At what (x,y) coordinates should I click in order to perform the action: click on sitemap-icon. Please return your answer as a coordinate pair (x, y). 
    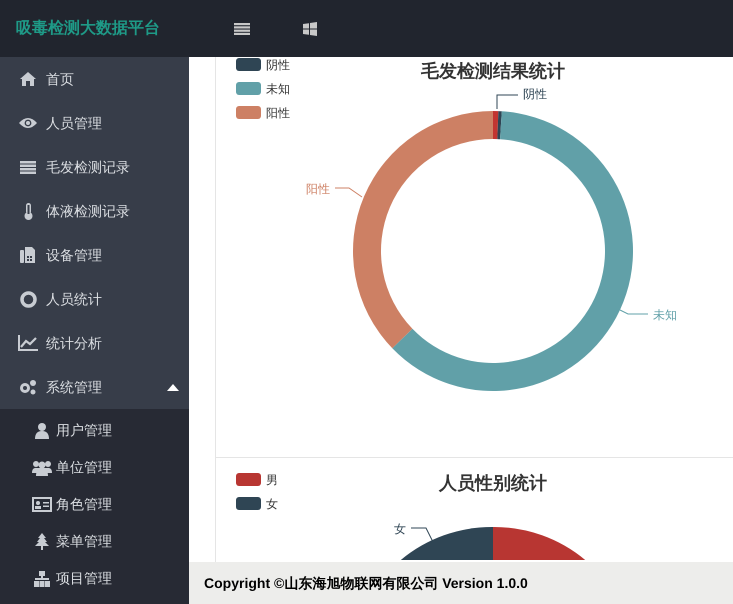
    Looking at the image, I should click on (42, 578).